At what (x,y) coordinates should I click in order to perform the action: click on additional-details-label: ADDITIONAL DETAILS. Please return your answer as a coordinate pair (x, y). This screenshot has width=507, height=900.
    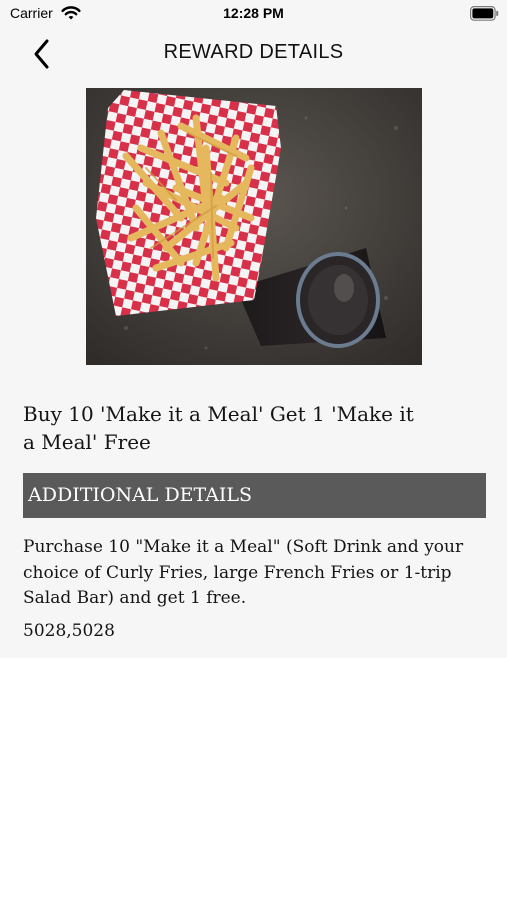
    Looking at the image, I should click on (140, 495).